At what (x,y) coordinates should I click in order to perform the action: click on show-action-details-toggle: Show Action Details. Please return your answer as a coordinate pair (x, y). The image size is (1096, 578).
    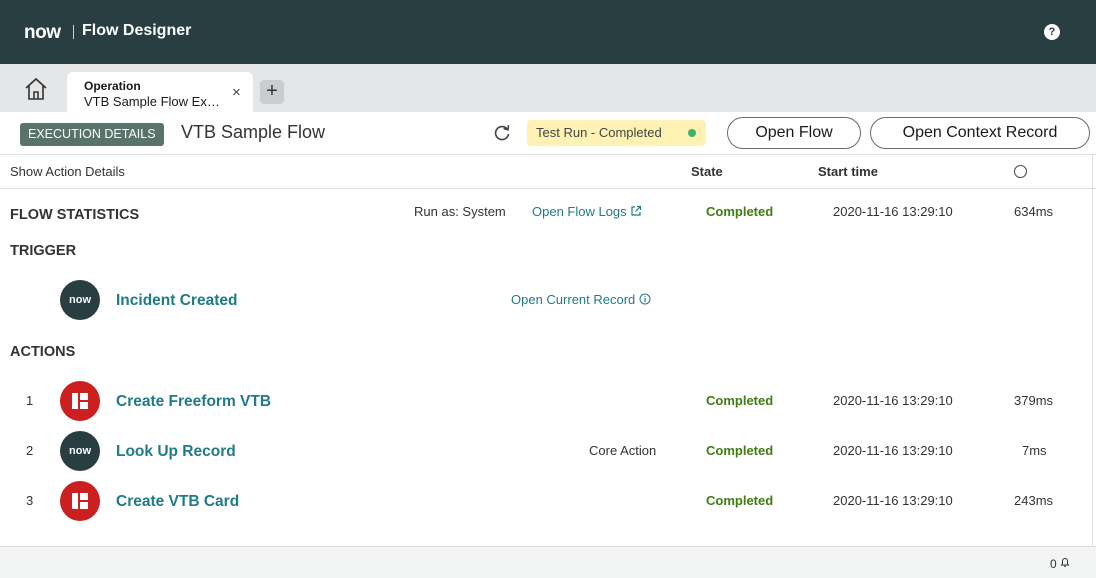
    Looking at the image, I should click on (67, 171).